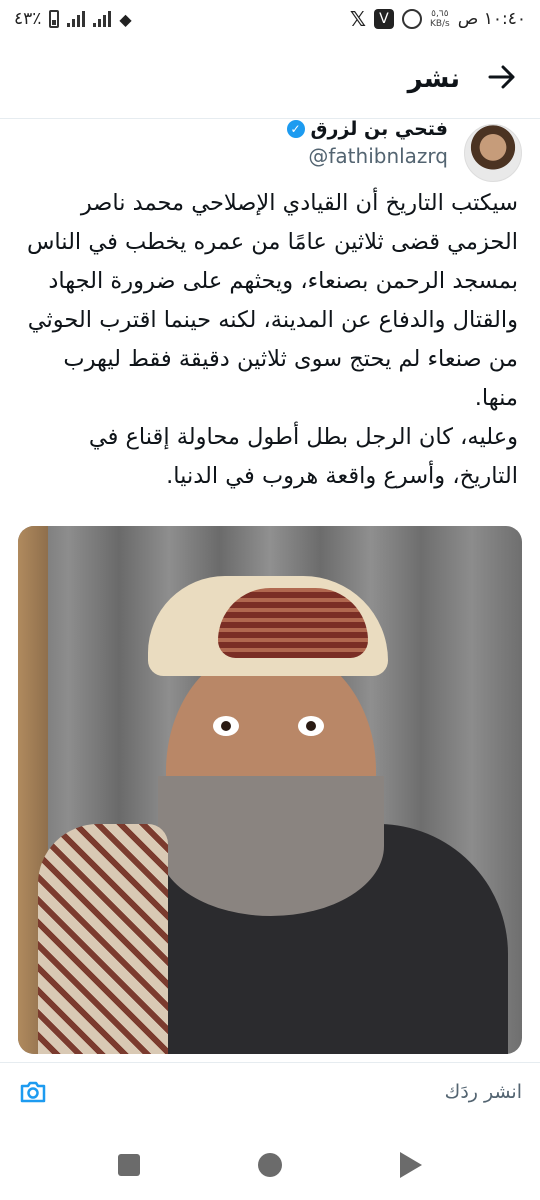 This screenshot has height=1200, width=540. Describe the element at coordinates (295, 129) in the screenshot. I see `verified-badge-icon: ✓` at that location.